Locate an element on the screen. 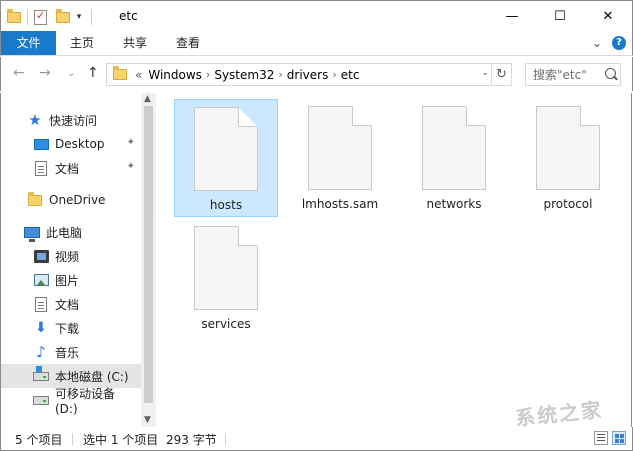 Image resolution: width=633 pixels, height=451 pixels. properties-icon is located at coordinates (40, 17).